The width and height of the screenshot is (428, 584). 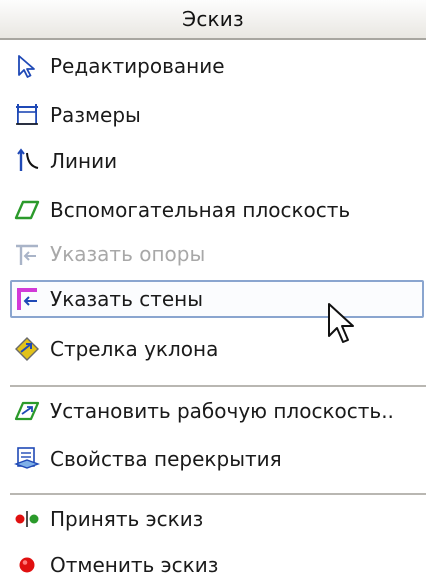 What do you see at coordinates (27, 349) in the screenshot?
I see `slope-arrow-icon` at bounding box center [27, 349].